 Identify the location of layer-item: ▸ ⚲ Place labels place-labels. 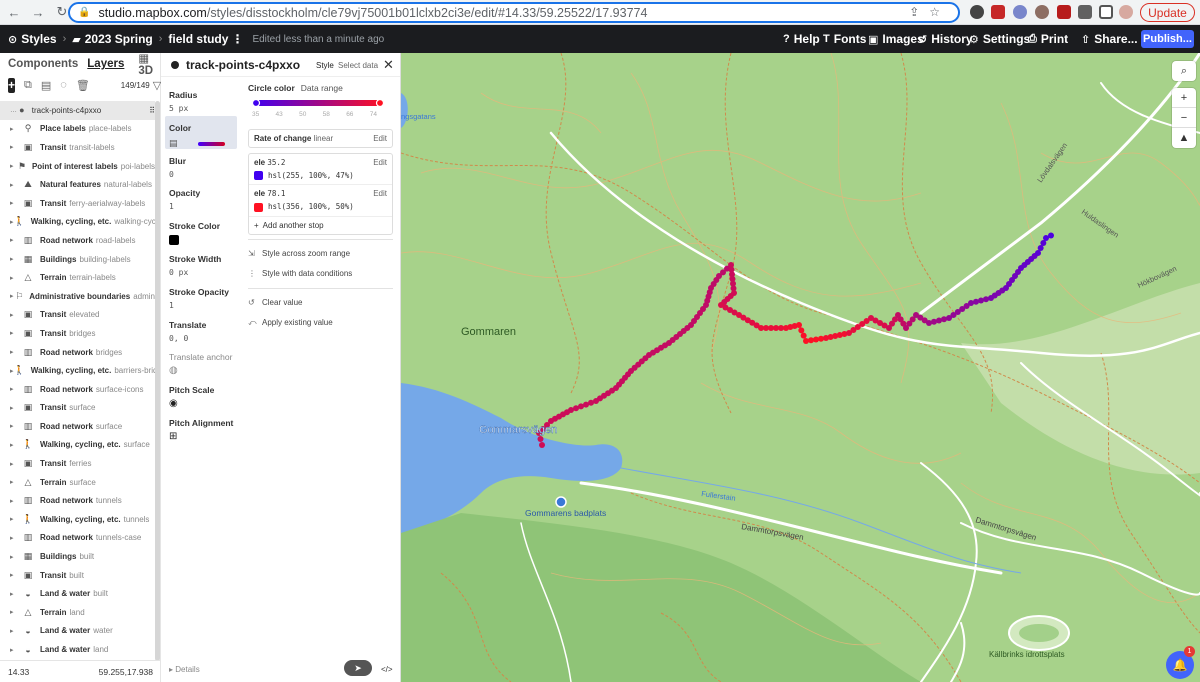
(77, 129).